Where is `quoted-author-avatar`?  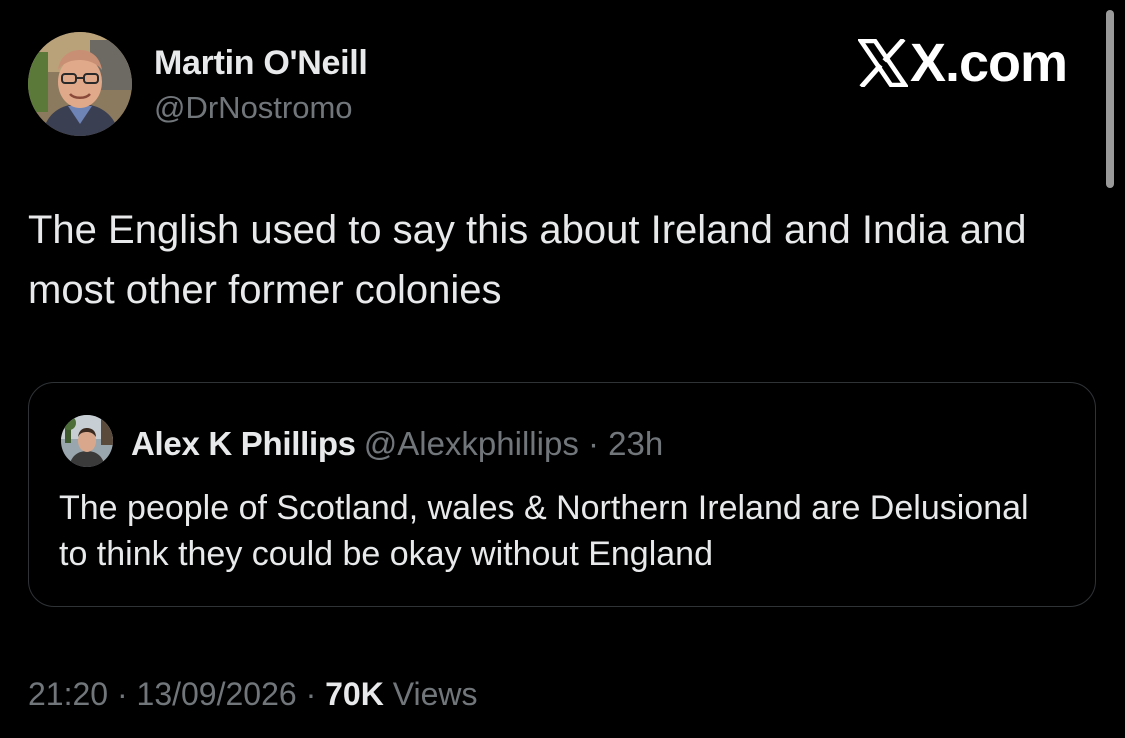 quoted-author-avatar is located at coordinates (87, 441).